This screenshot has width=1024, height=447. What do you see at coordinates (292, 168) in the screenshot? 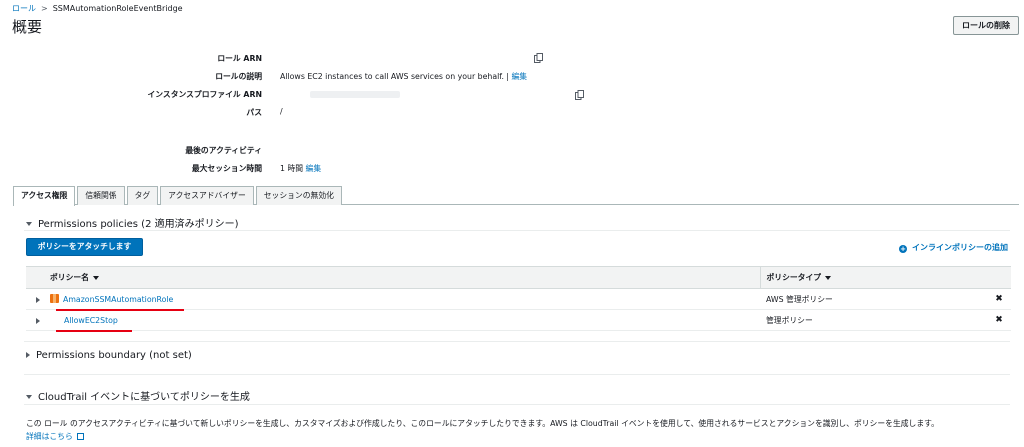
I see `max-session-text: 1 時間` at bounding box center [292, 168].